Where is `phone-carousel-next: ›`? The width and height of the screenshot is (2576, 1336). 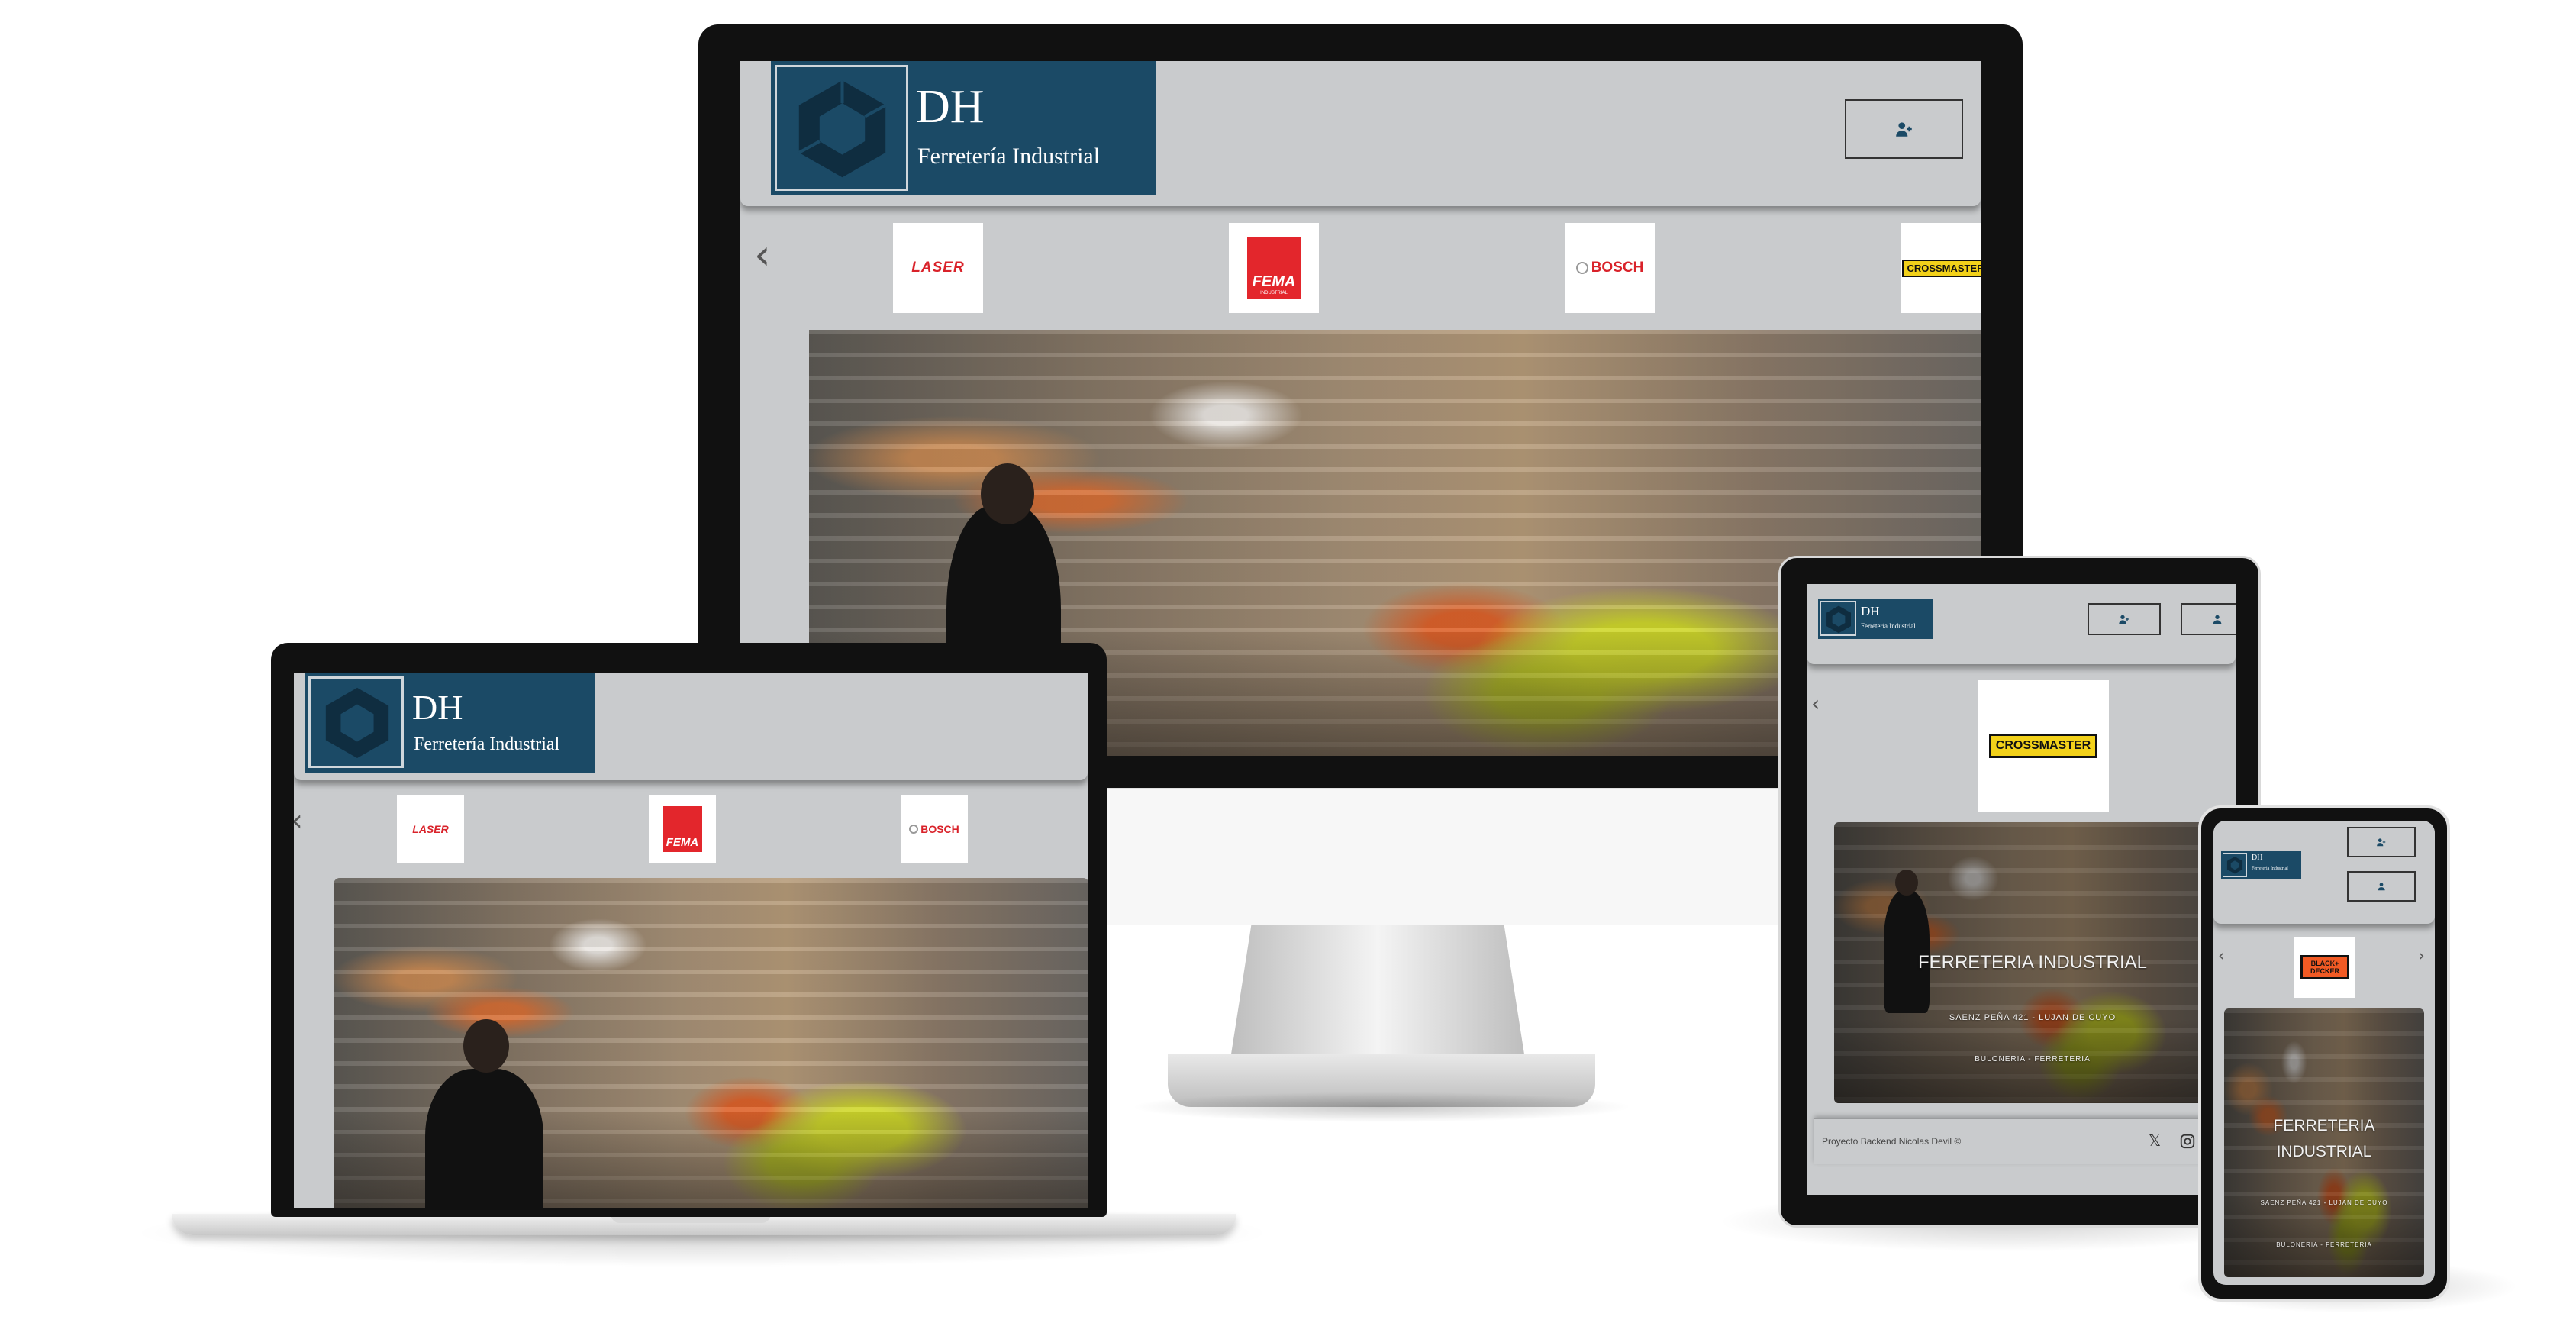
phone-carousel-next: › is located at coordinates (2421, 957).